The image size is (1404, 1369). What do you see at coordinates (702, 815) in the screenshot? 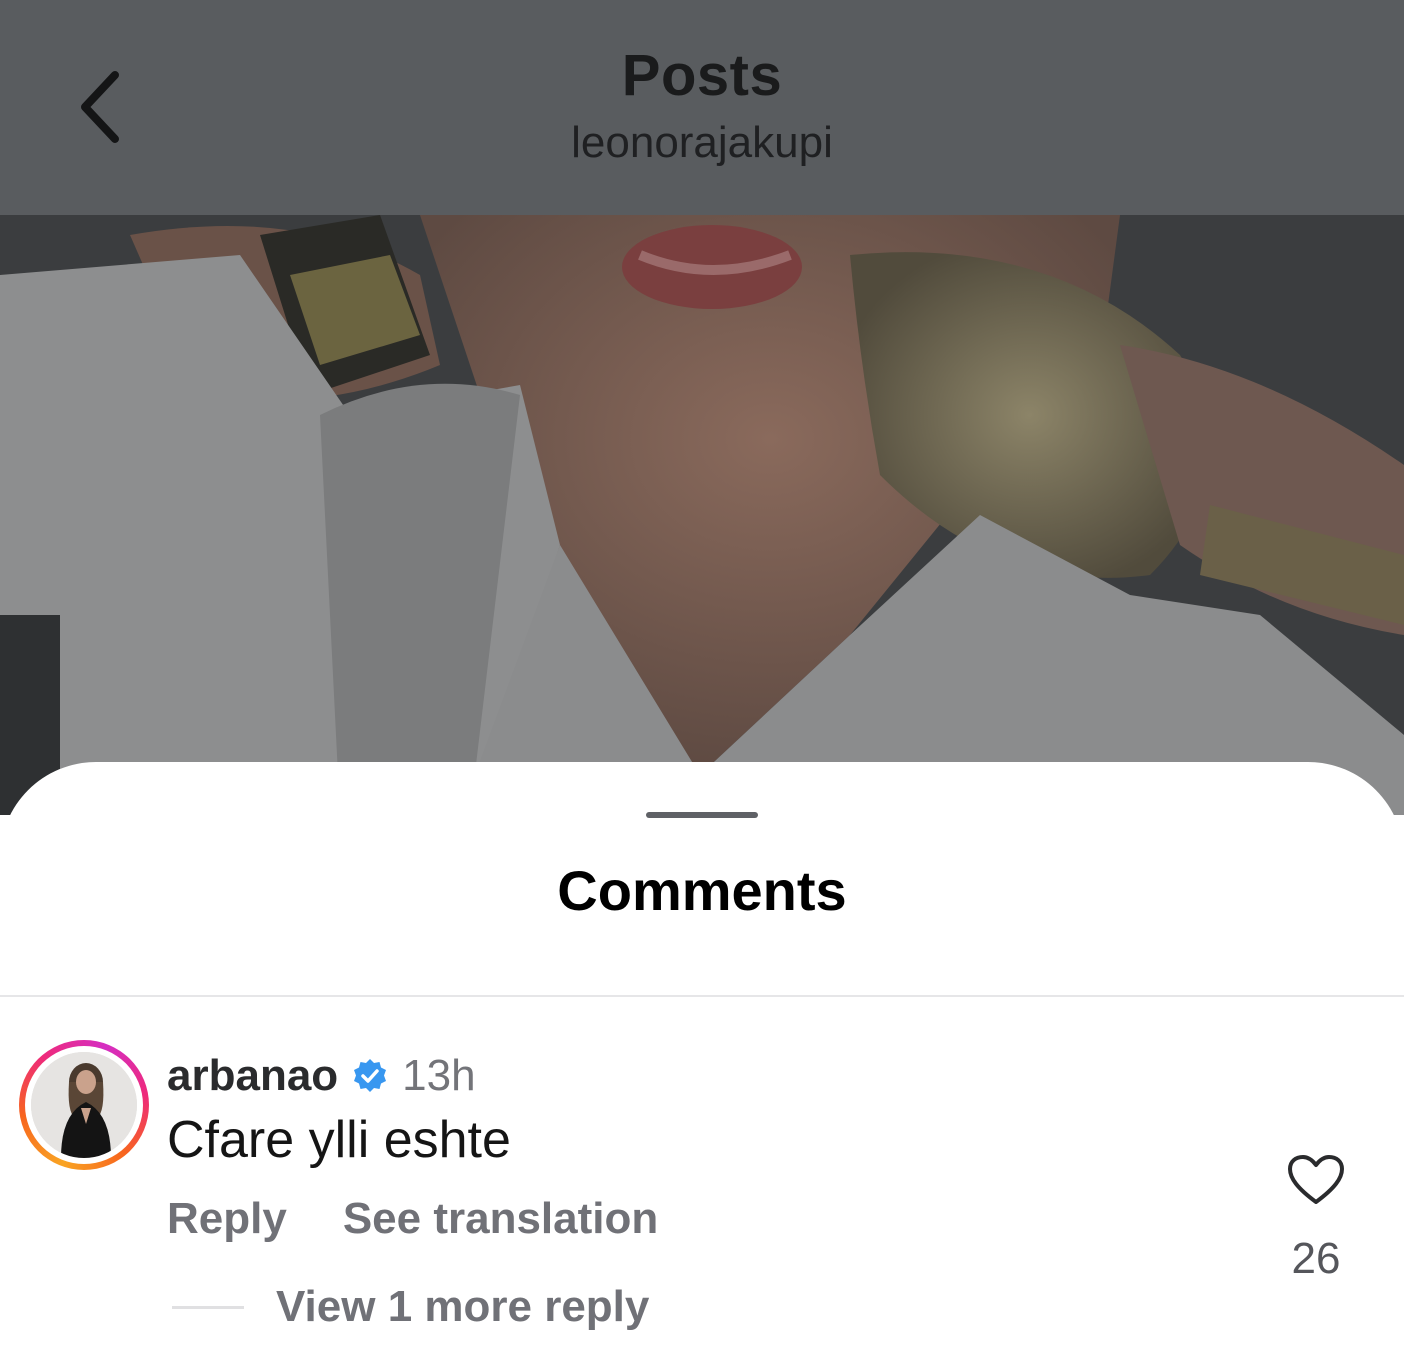
I see `sheet-grabber-handle` at bounding box center [702, 815].